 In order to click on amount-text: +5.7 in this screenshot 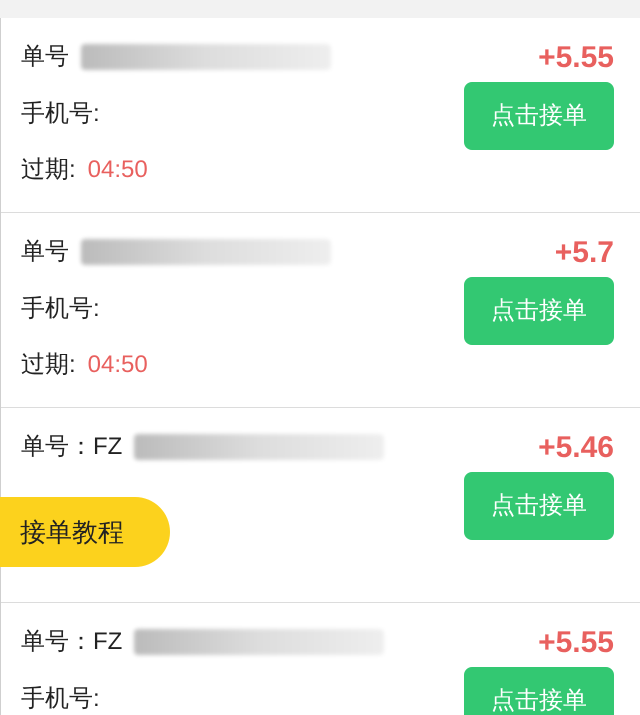, I will do `click(584, 252)`.